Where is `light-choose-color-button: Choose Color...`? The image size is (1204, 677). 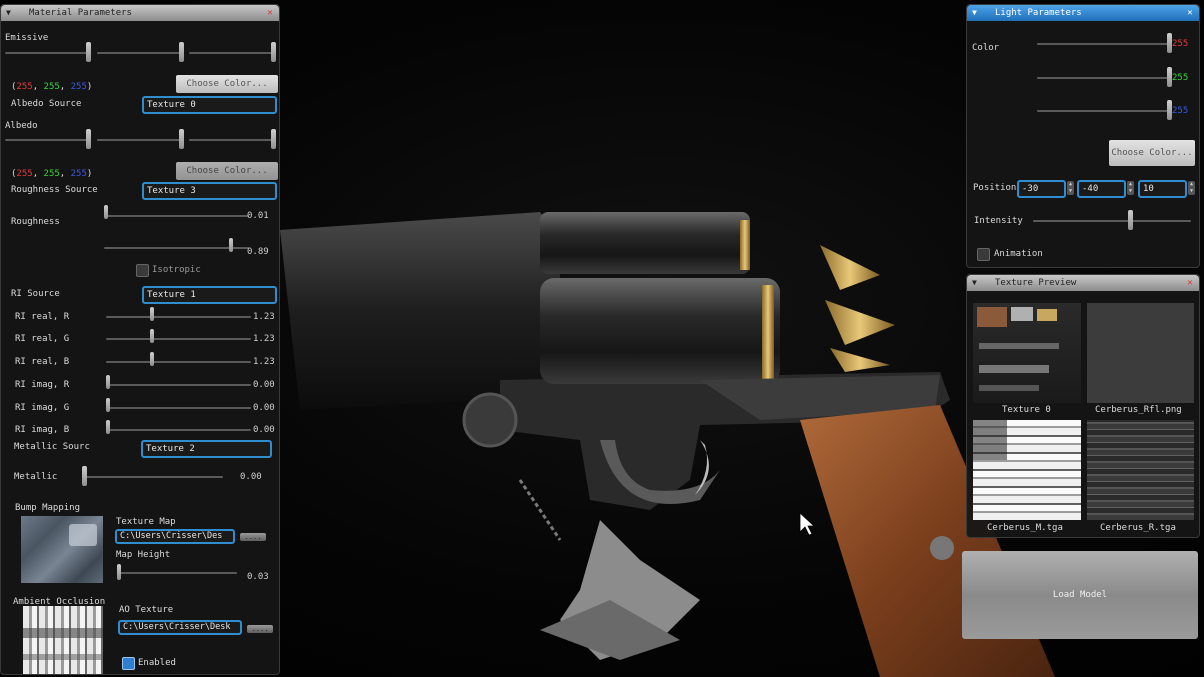
light-choose-color-button: Choose Color... is located at coordinates (1152, 153).